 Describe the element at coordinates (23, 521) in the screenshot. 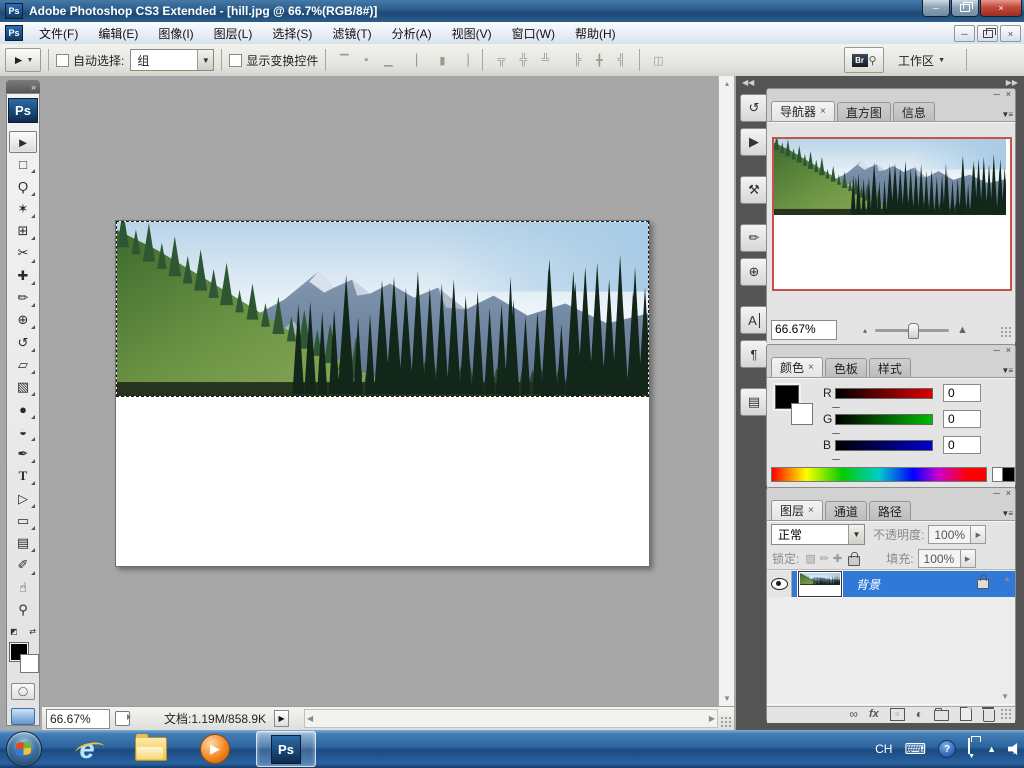

I see `shape-tool: ▭` at that location.